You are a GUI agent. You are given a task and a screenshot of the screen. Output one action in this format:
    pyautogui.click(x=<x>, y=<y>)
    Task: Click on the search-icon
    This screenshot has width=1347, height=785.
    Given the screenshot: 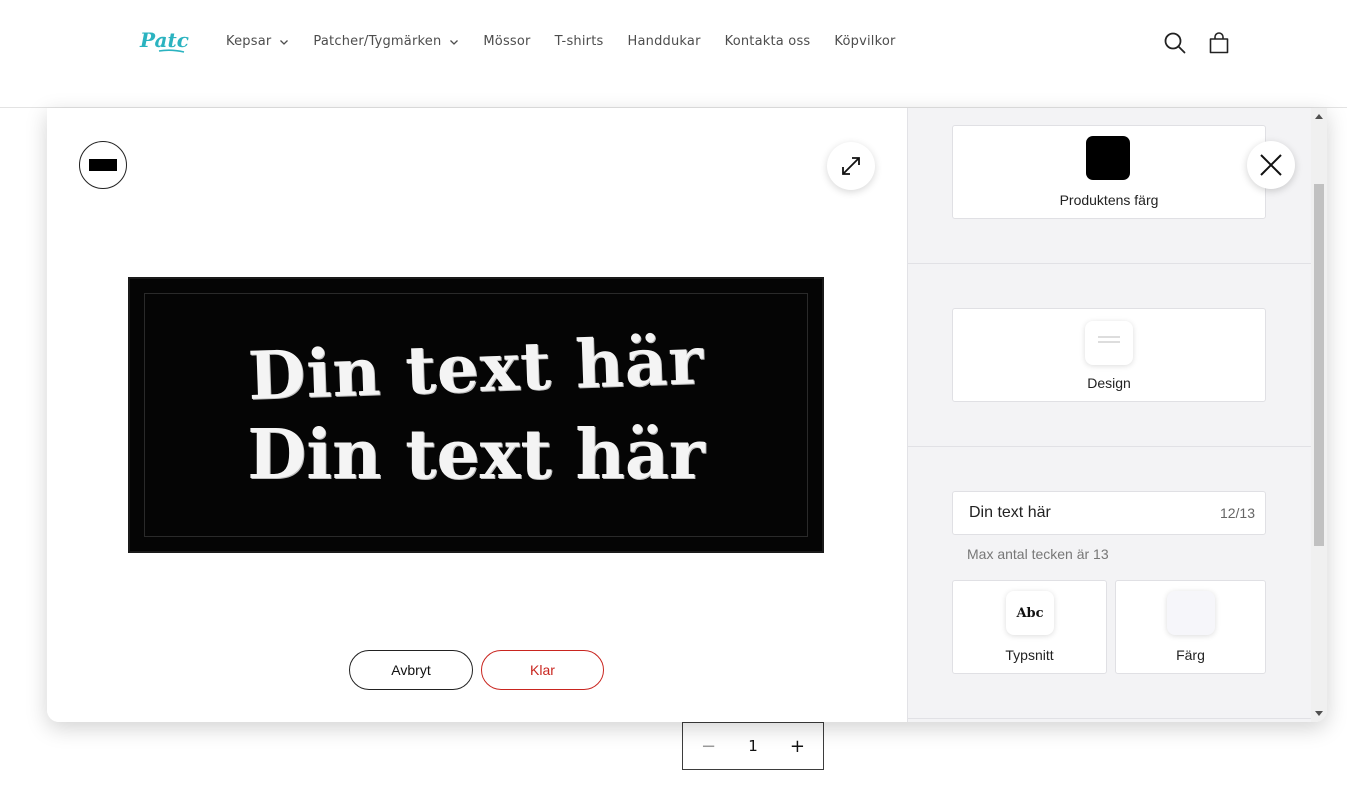 What is the action you would take?
    pyautogui.click(x=1175, y=43)
    